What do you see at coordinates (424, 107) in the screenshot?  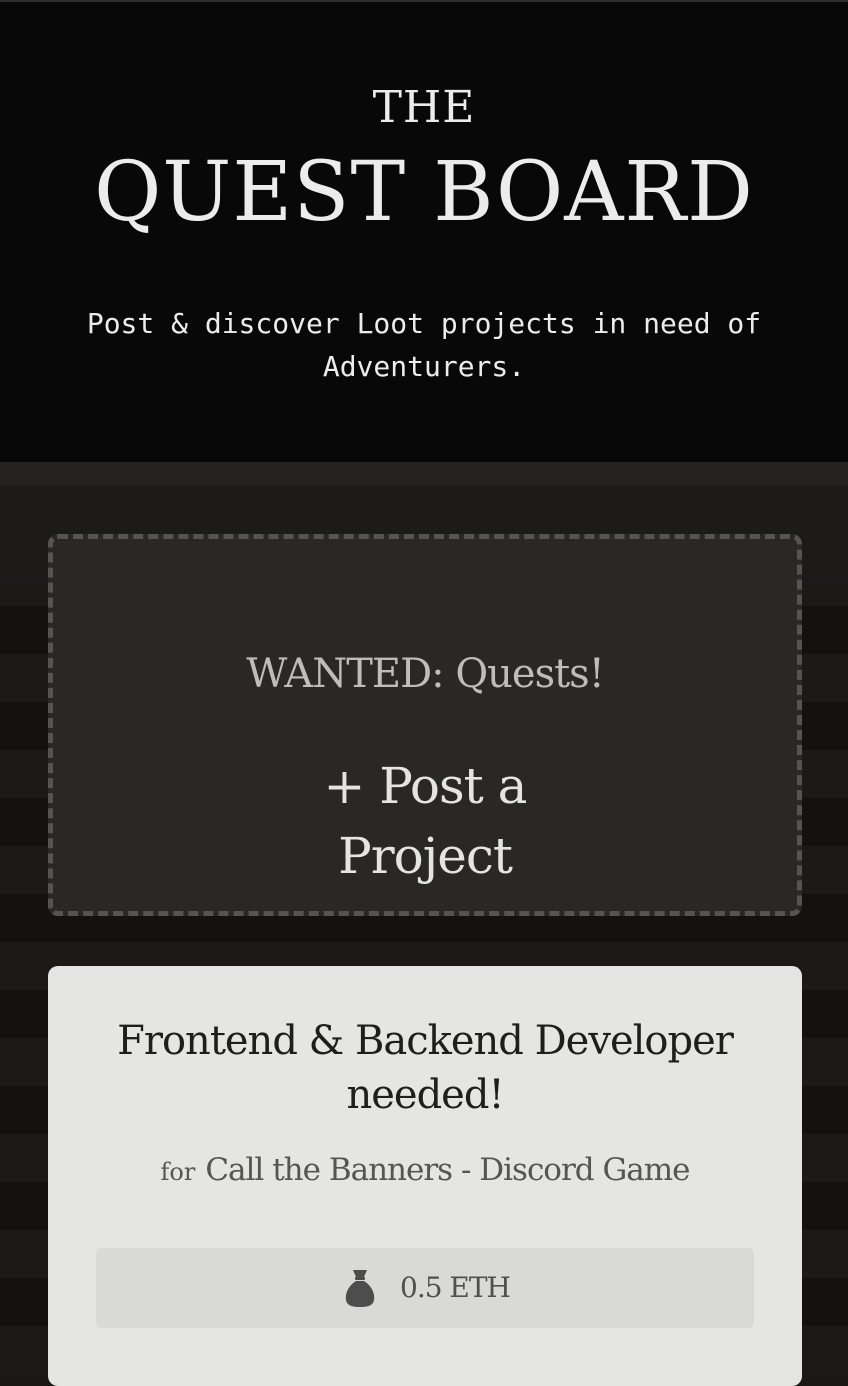 I see `title-prefix: THE` at bounding box center [424, 107].